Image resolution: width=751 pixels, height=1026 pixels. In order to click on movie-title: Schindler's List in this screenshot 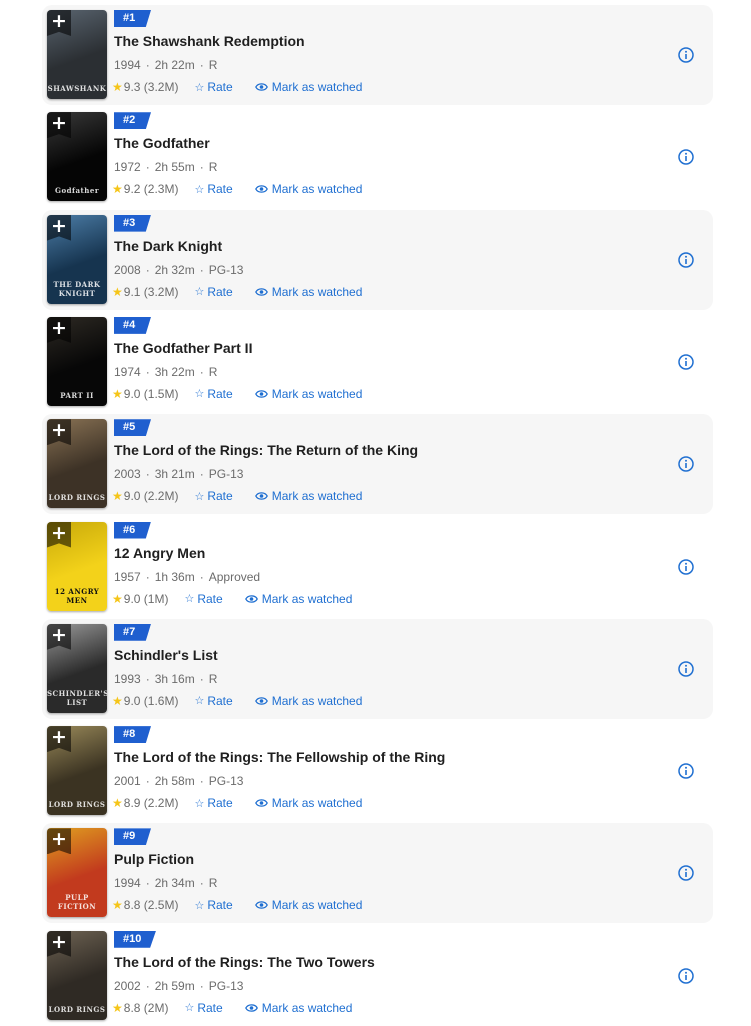, I will do `click(166, 655)`.